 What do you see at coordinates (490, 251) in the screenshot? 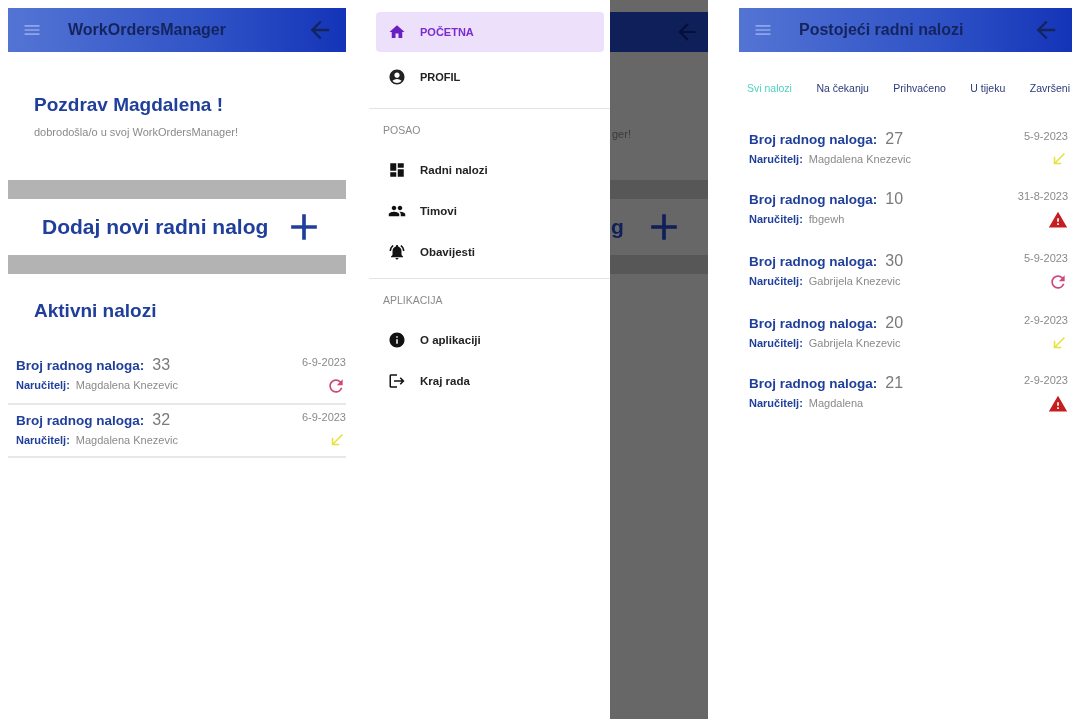
I see `drawer-item: Obavijesti` at bounding box center [490, 251].